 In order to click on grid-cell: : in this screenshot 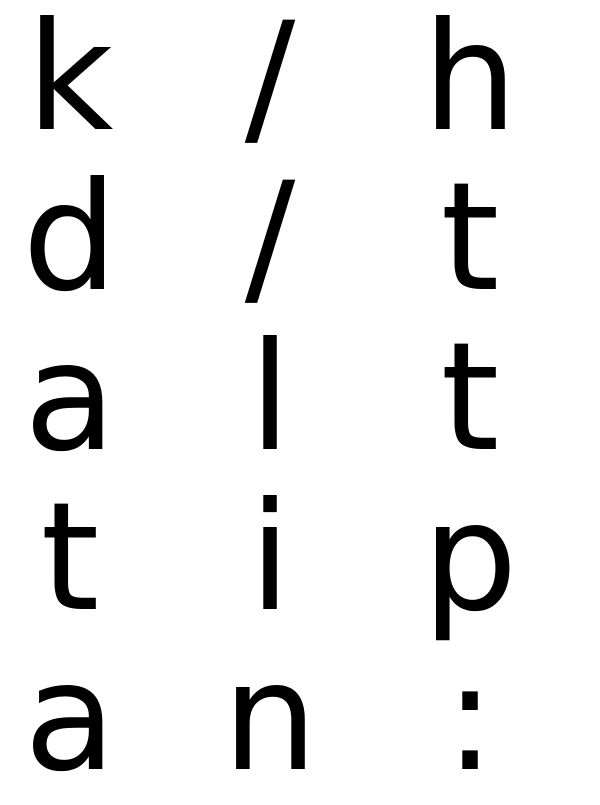, I will do `click(500, 720)`.